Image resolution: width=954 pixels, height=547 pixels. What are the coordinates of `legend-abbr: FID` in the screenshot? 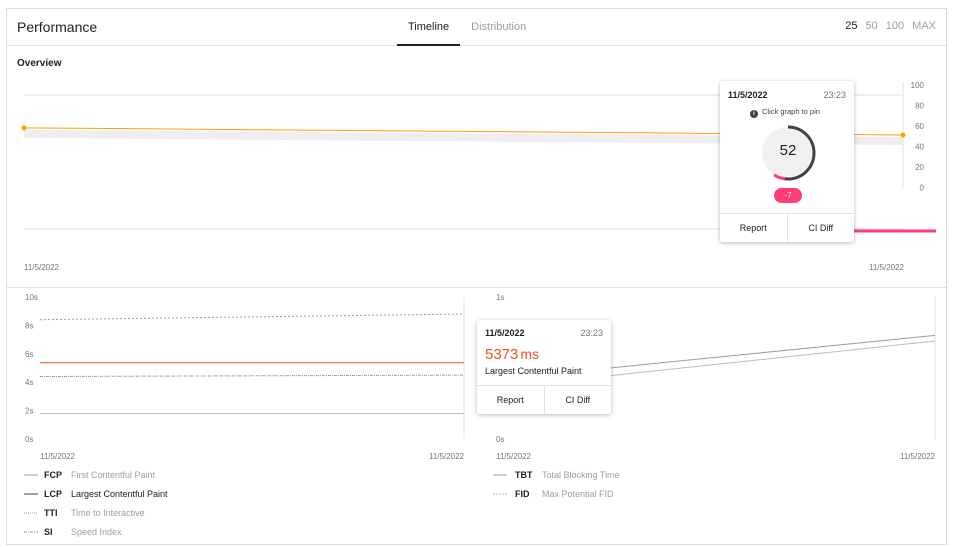 It's located at (522, 494).